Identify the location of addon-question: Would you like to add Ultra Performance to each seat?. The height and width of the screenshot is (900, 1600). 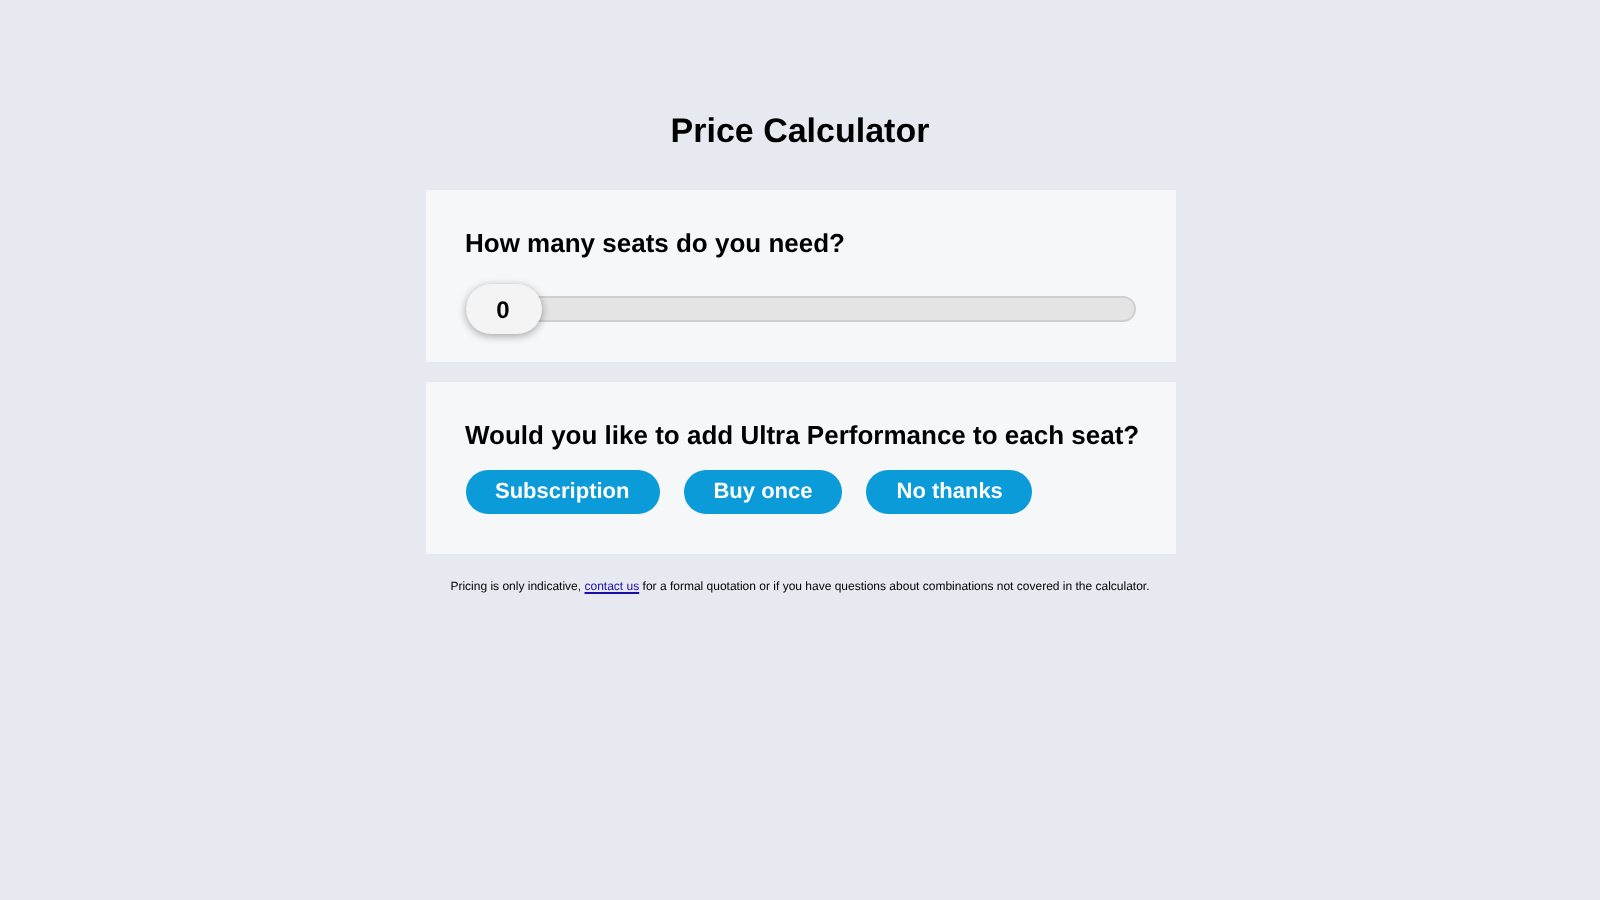
(800, 436).